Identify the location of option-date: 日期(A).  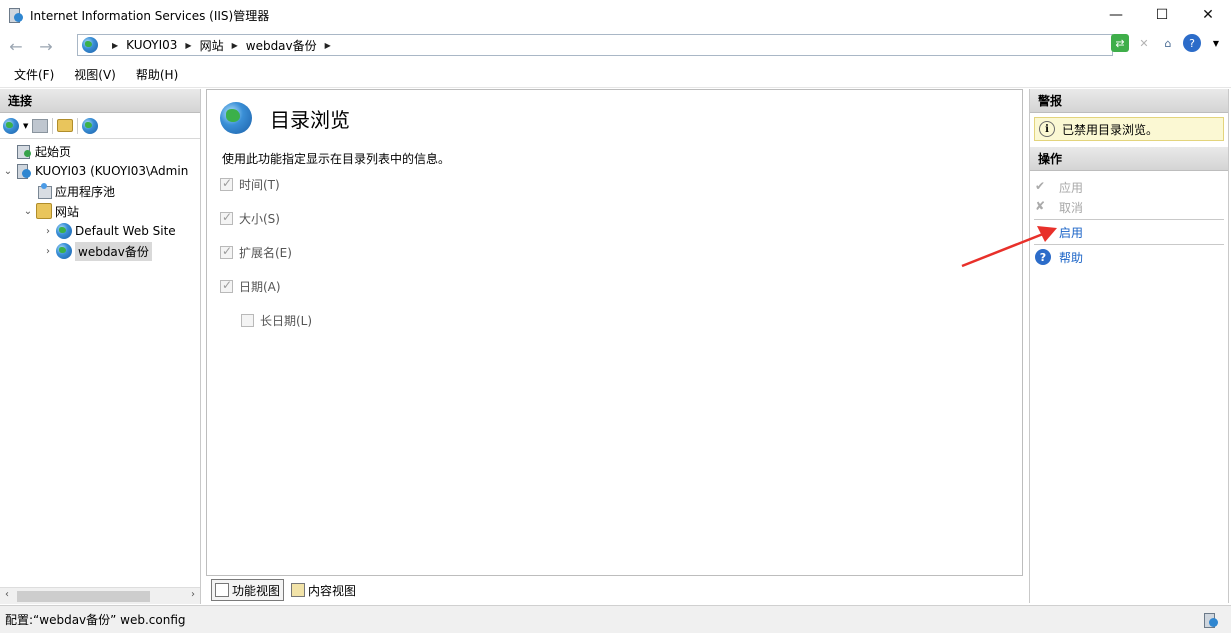
(250, 286).